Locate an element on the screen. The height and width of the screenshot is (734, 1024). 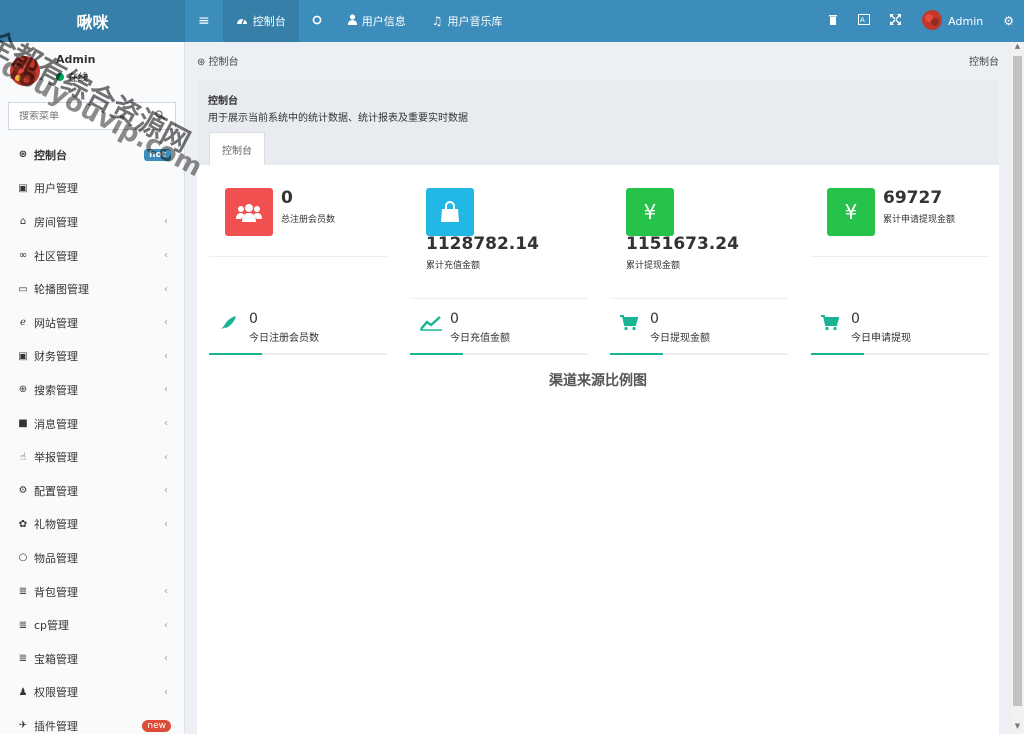
today-label: 今日充值金额 is located at coordinates (480, 338).